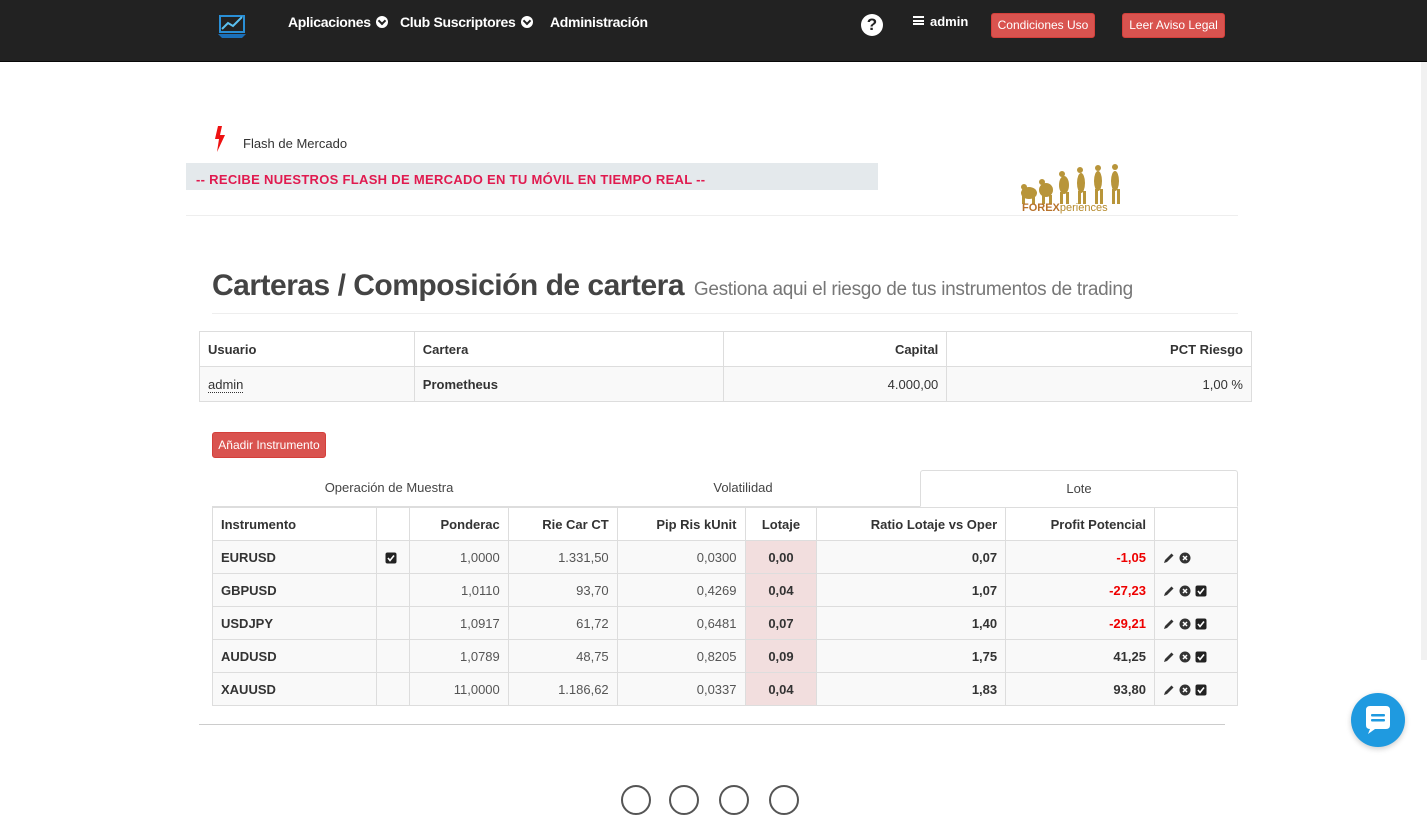  I want to click on cell-rie-car-ct: 1.331,50, so click(562, 557).